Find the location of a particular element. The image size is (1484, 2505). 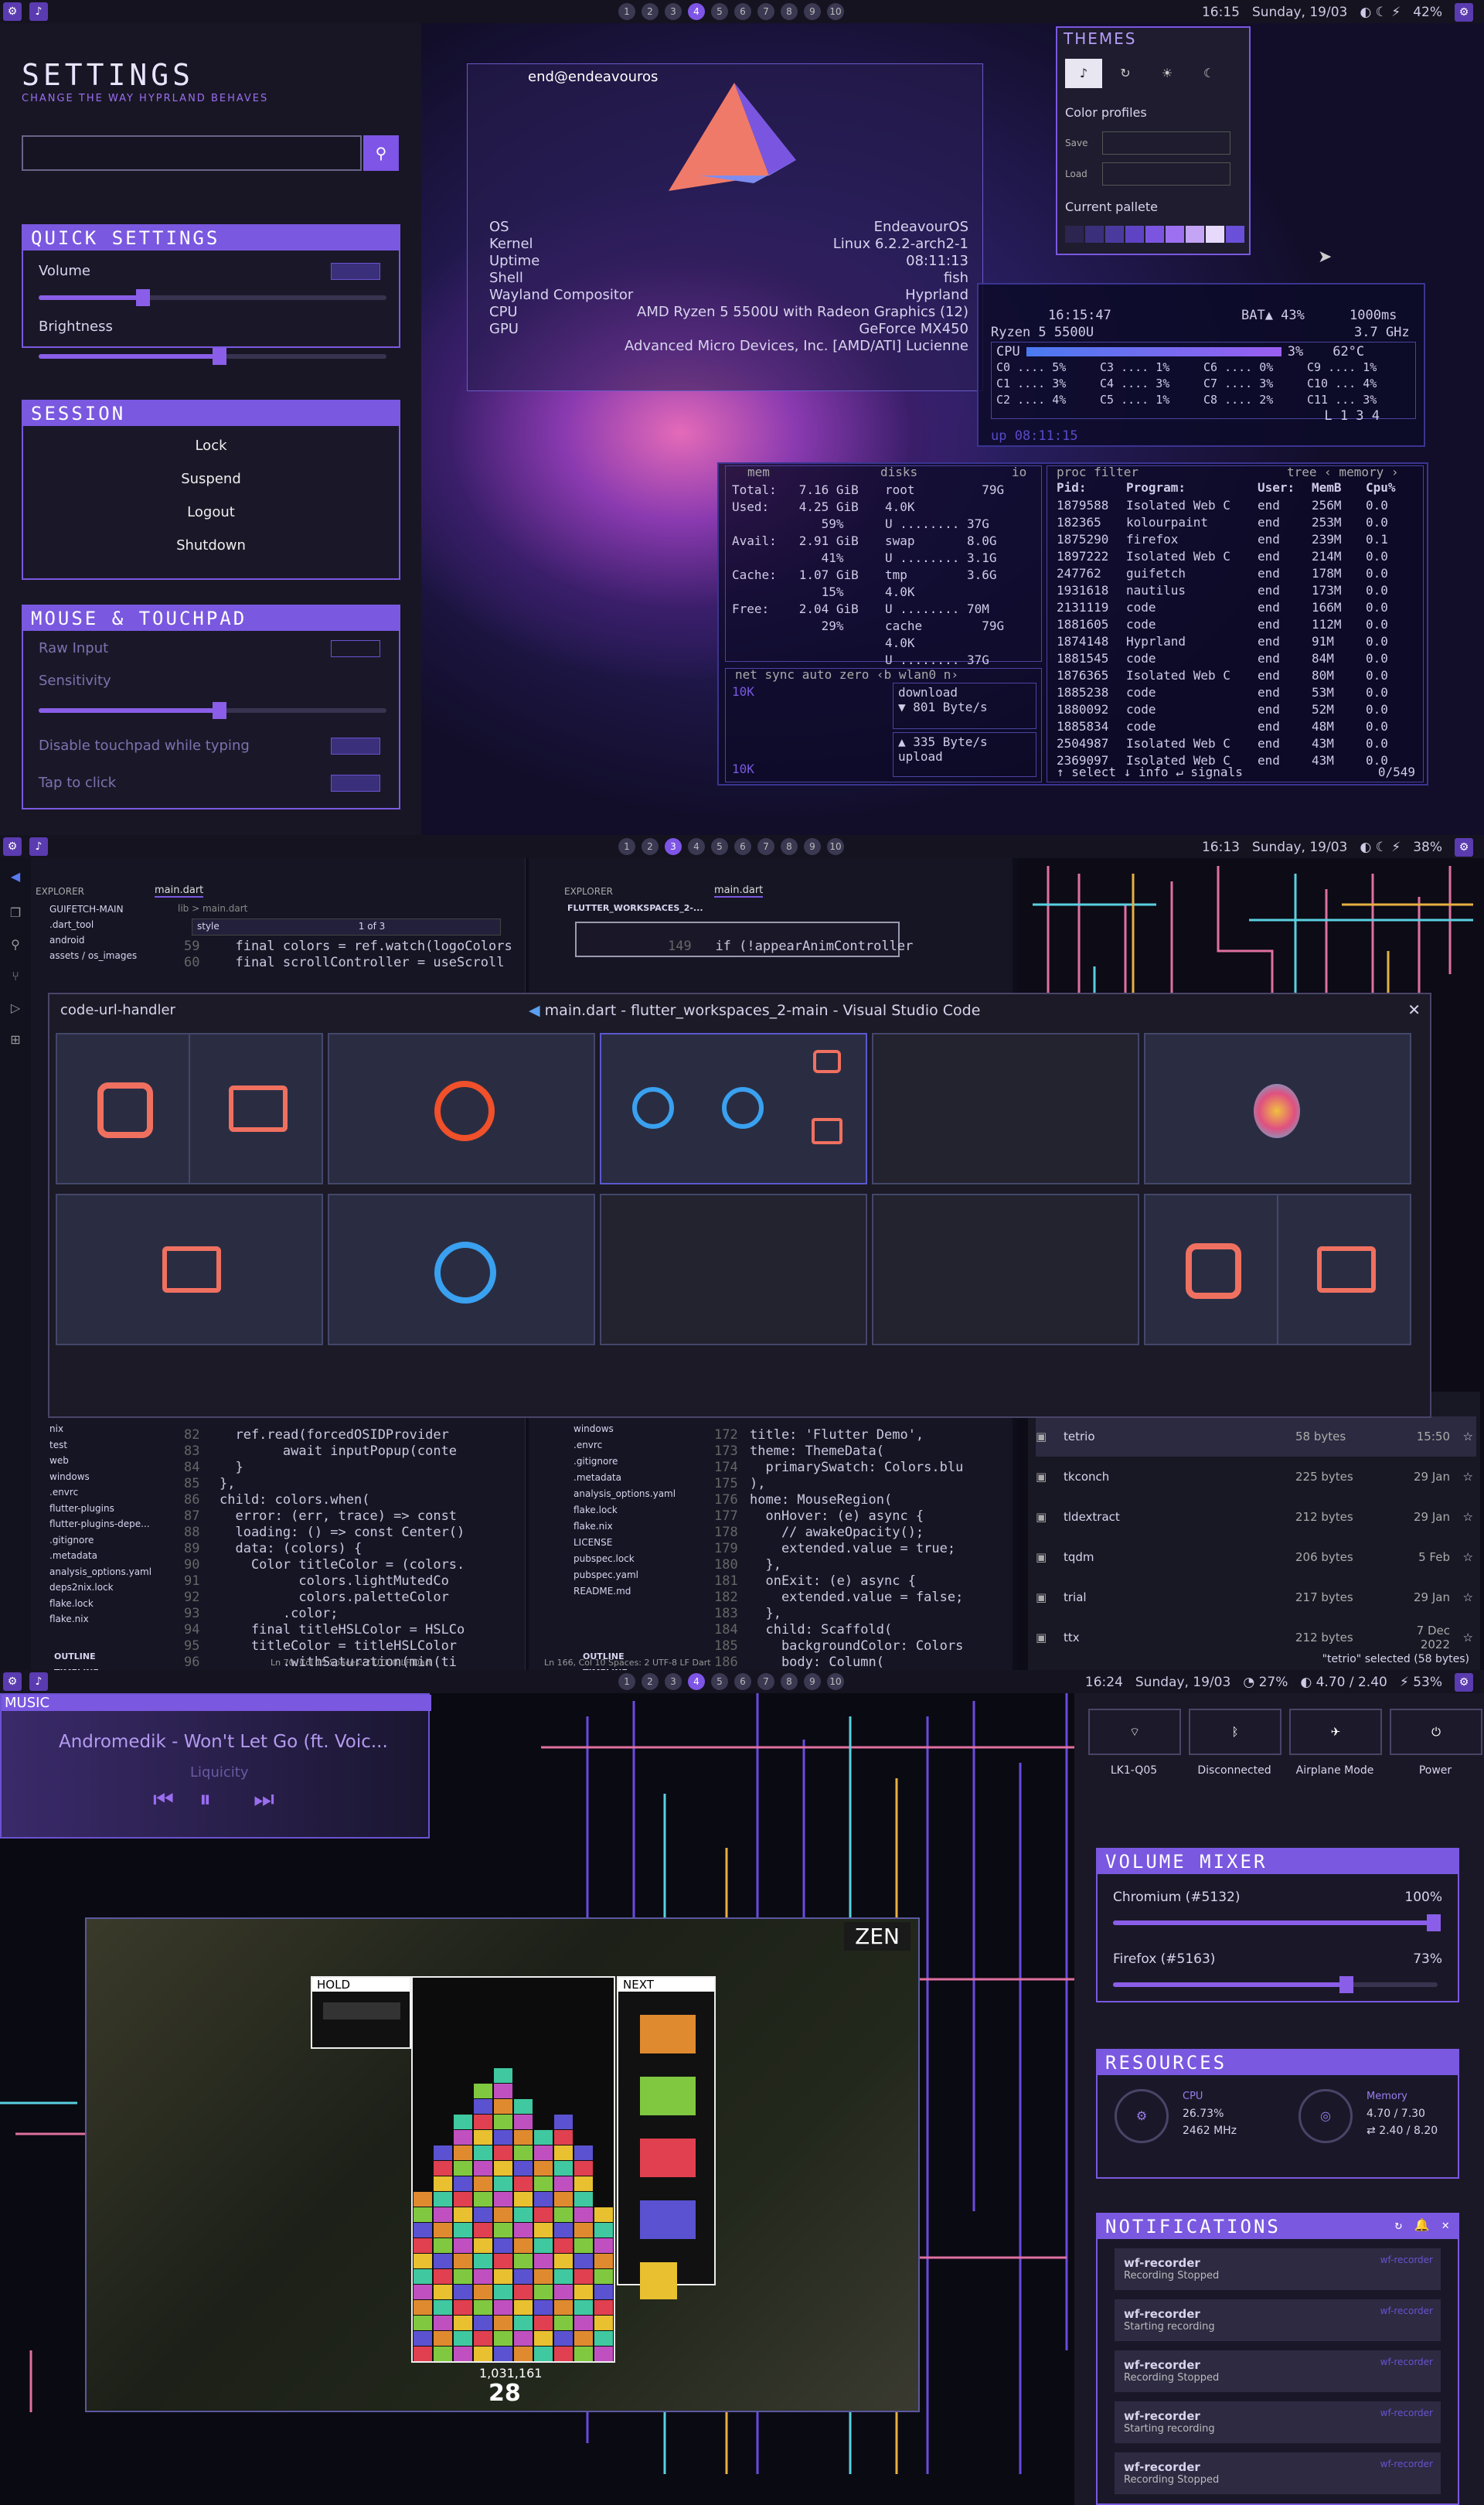

proc-row: 182365 kolourpaint end 253M 0.0 is located at coordinates (1238, 522).